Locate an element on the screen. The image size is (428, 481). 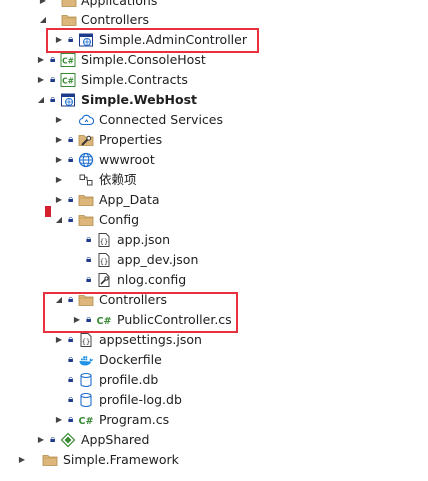
tree-item-appsettings-json: ▶ 🔒︎ appsettings.json is located at coordinates (214, 340).